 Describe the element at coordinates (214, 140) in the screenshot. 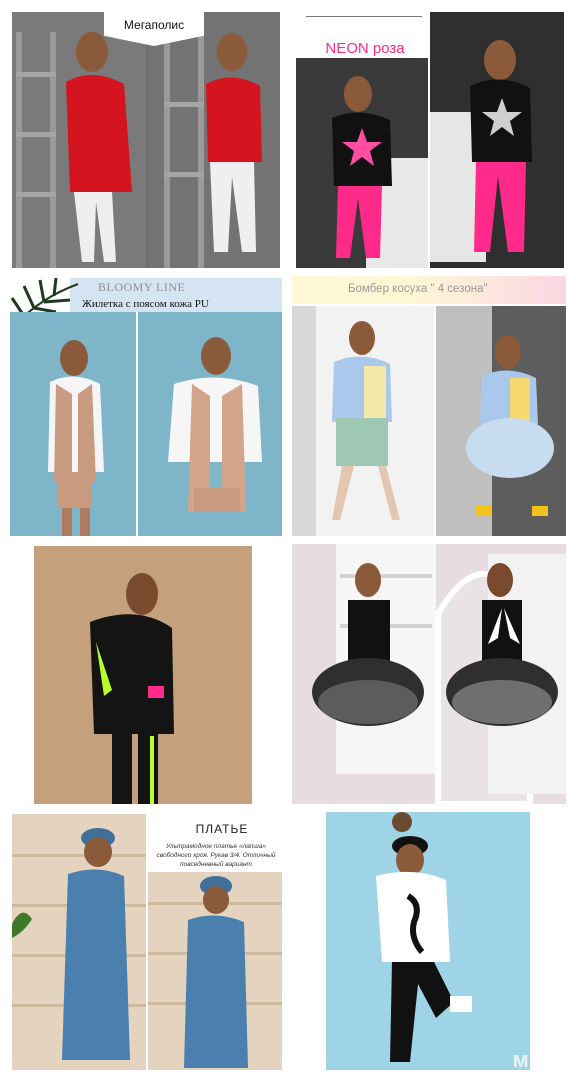

I see `photo-girl-red-hoodie-sunglasses` at that location.